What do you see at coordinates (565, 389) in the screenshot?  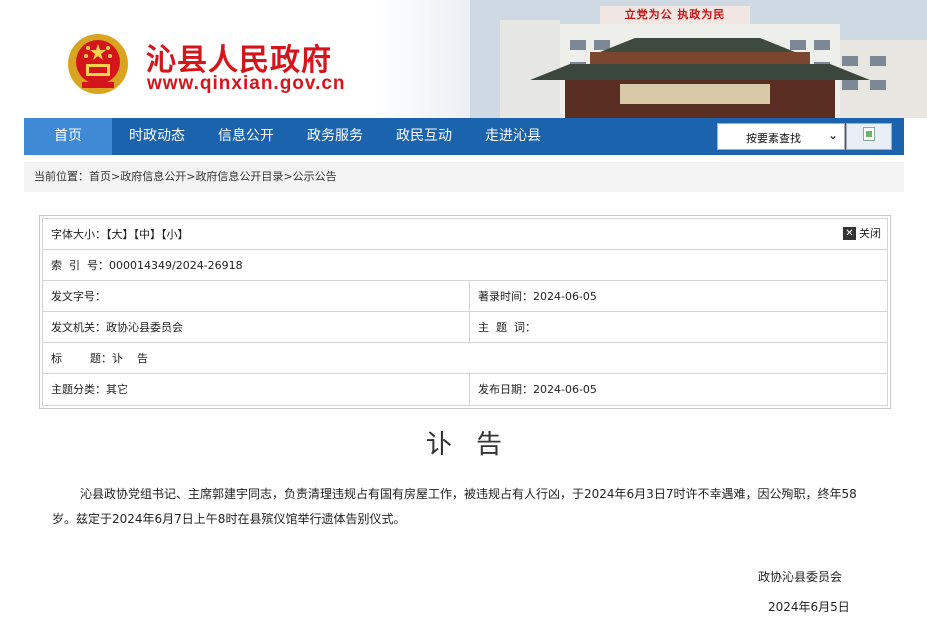 I see `publish-date-value: 2024-06-05` at bounding box center [565, 389].